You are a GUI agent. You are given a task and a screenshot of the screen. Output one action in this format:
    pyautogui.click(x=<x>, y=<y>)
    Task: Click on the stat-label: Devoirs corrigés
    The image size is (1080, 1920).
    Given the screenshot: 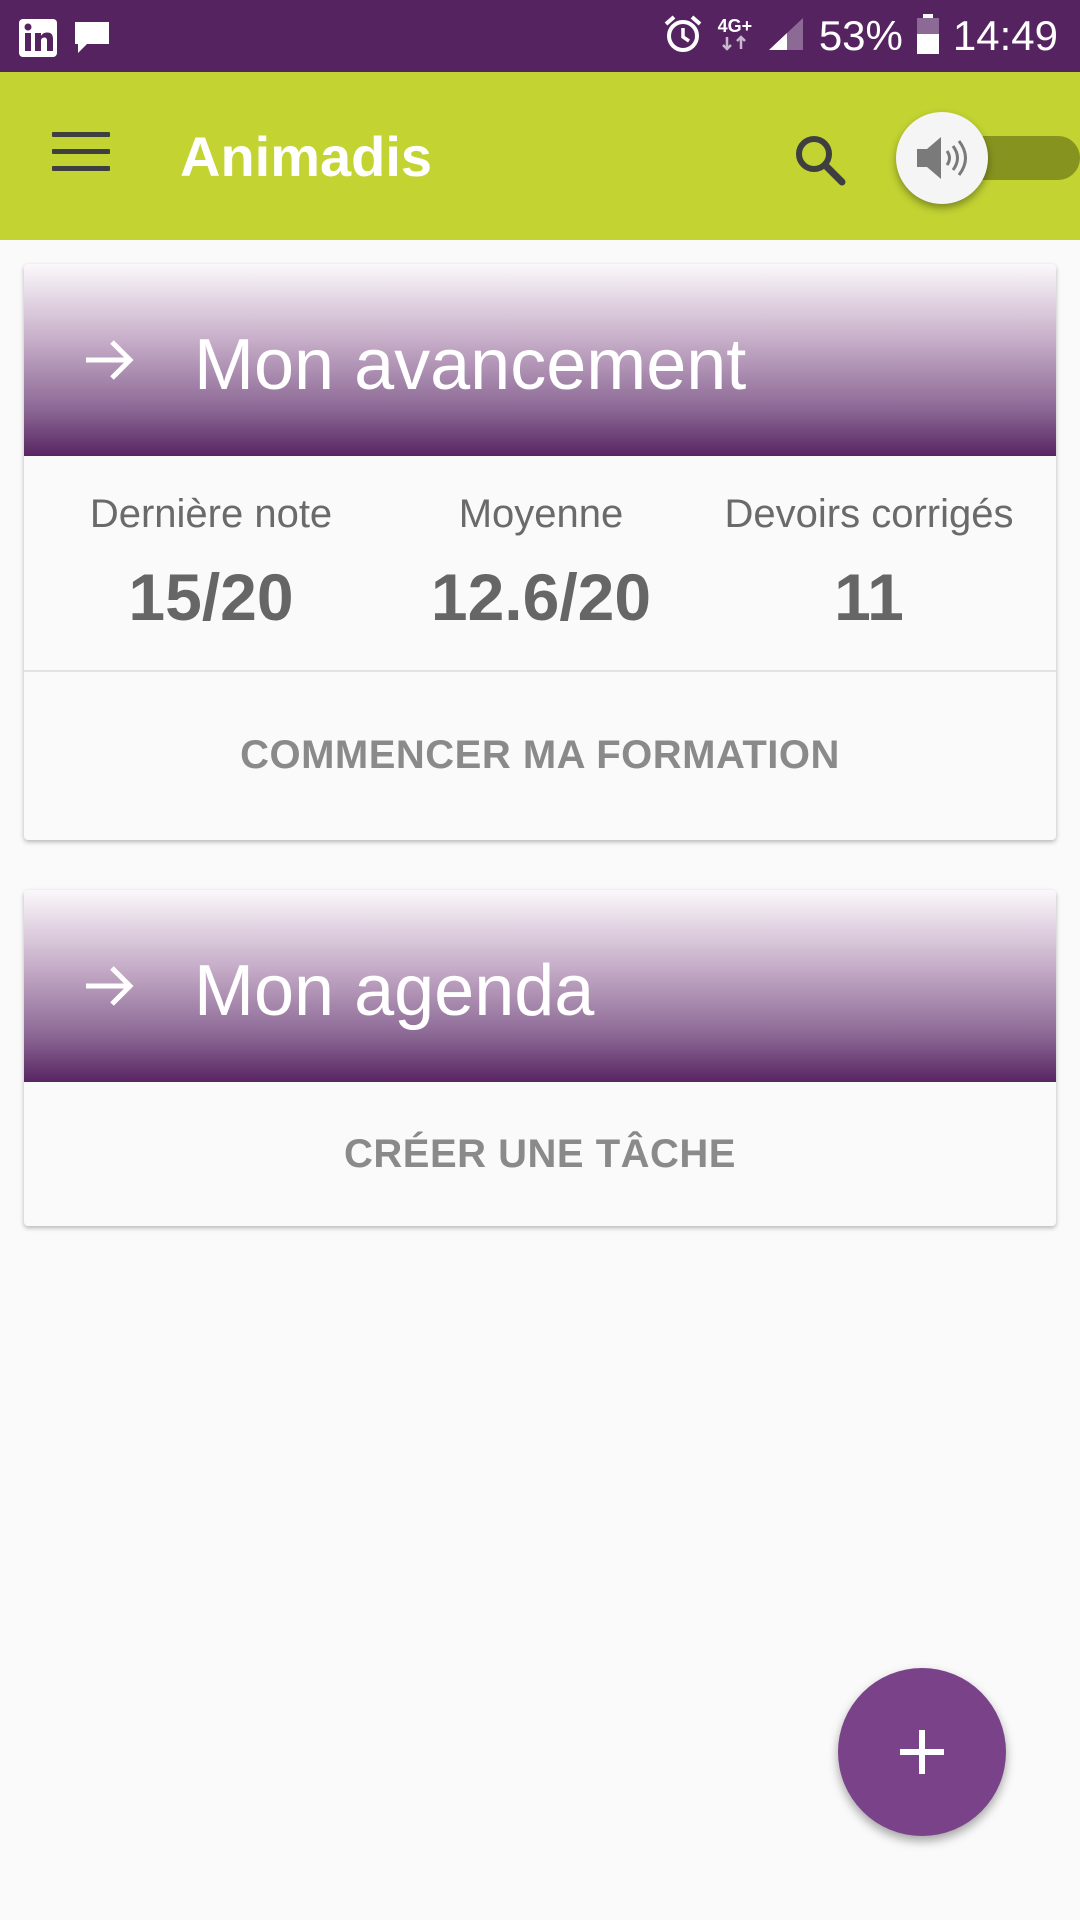 What is the action you would take?
    pyautogui.click(x=869, y=514)
    